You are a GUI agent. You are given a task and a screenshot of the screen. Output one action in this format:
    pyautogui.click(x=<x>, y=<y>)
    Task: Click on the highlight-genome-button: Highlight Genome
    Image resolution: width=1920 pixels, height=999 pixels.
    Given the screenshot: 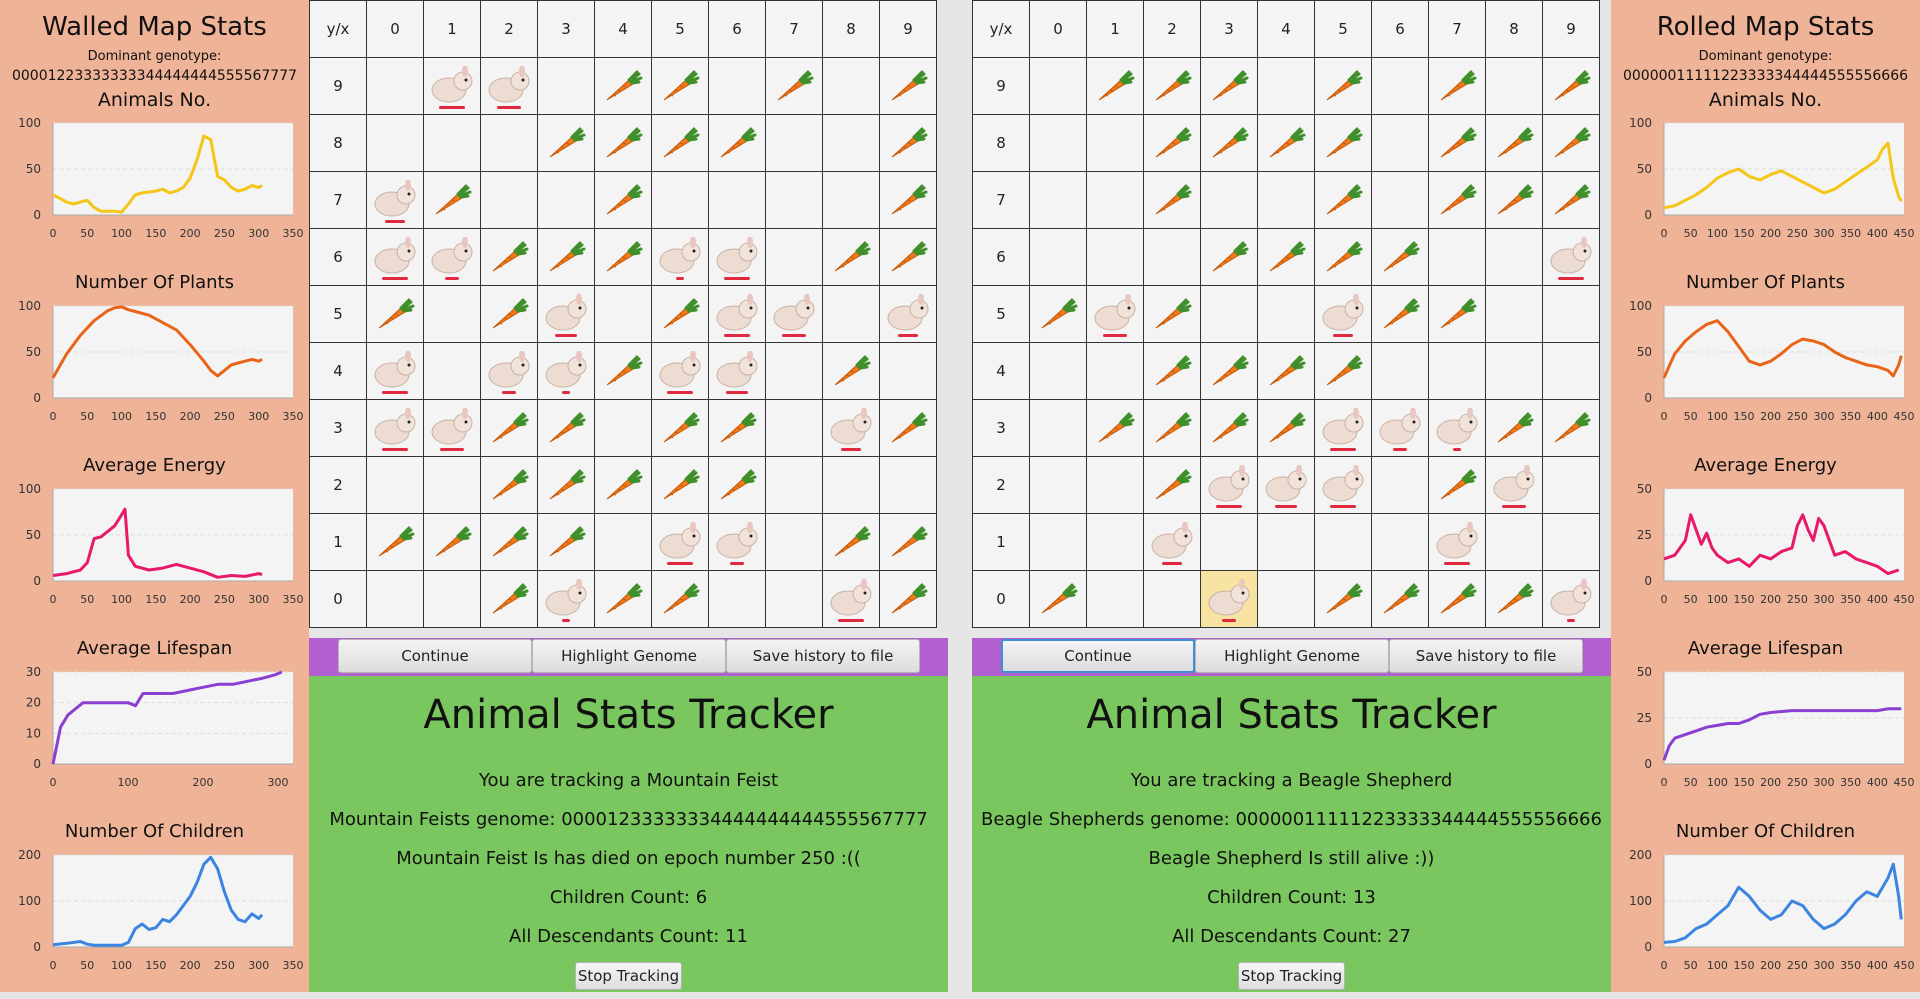 What is the action you would take?
    pyautogui.click(x=1292, y=656)
    